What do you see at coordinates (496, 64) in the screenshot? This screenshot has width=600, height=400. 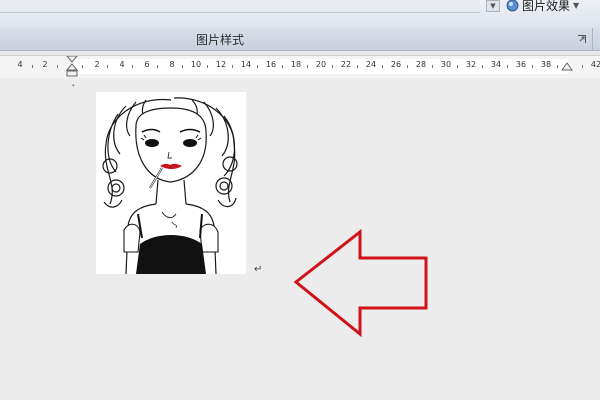 I see `ruler-tick-label: 34` at bounding box center [496, 64].